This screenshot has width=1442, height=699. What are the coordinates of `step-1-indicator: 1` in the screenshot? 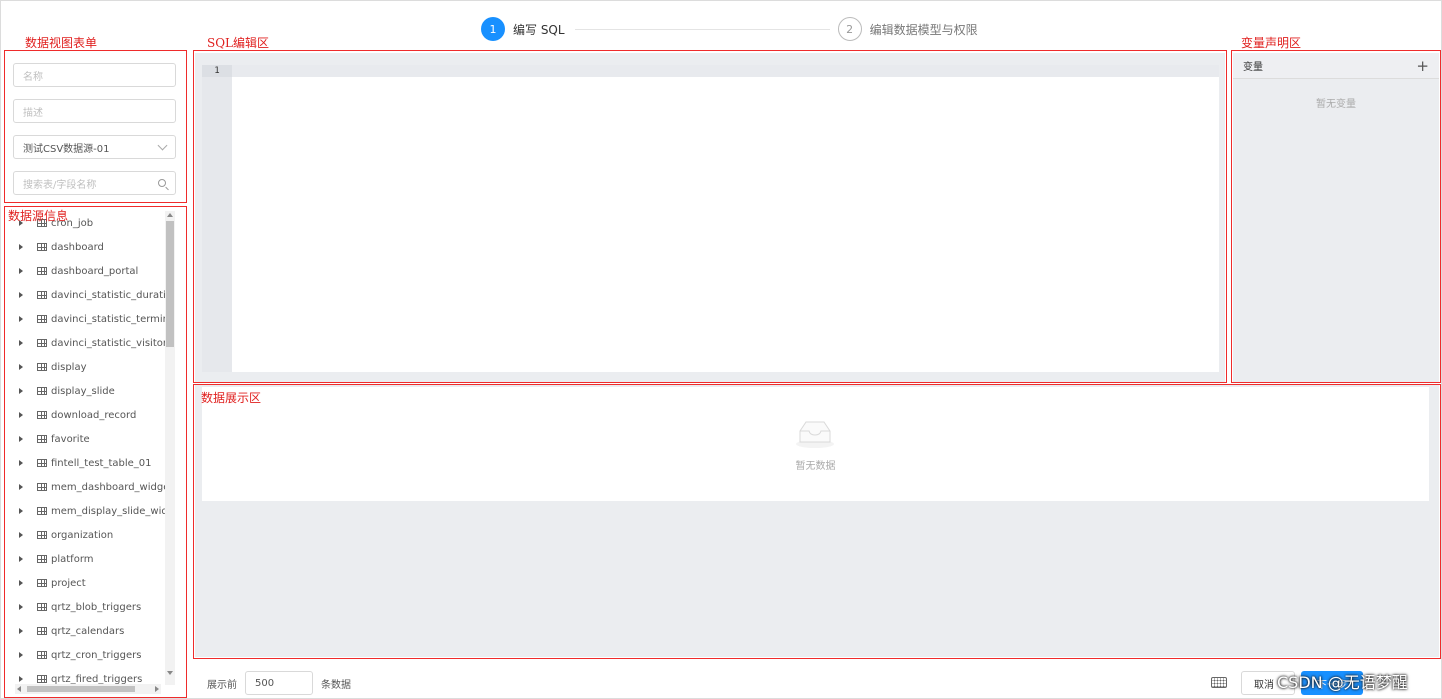 It's located at (493, 29).